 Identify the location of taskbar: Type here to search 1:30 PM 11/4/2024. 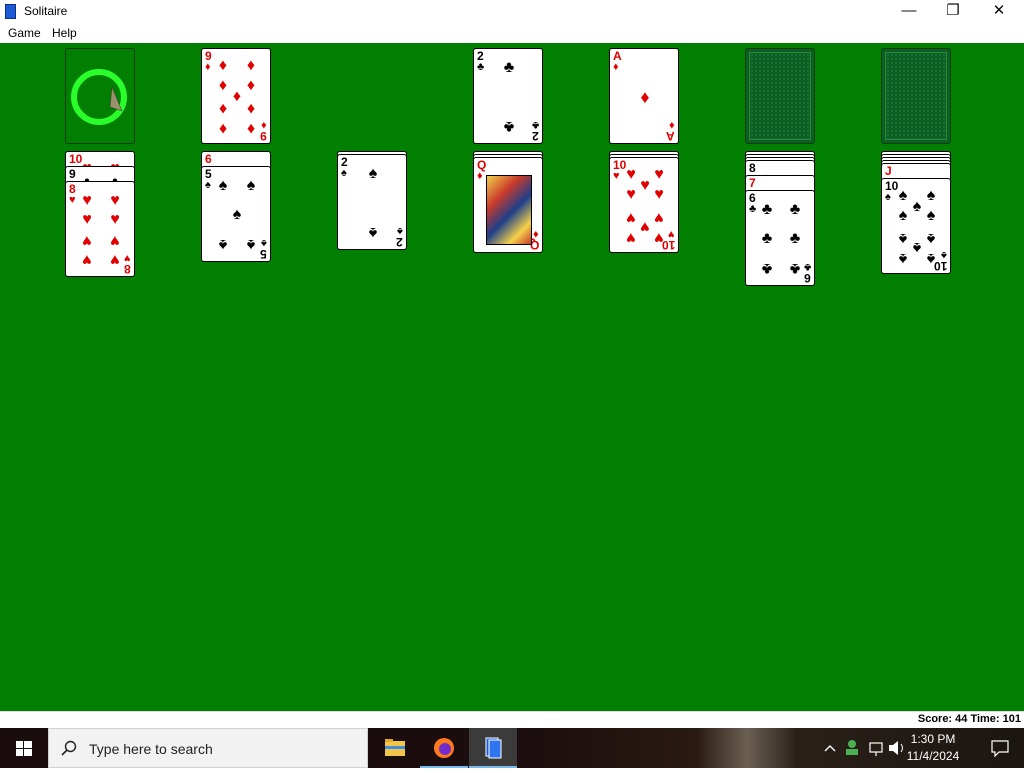
(512, 748).